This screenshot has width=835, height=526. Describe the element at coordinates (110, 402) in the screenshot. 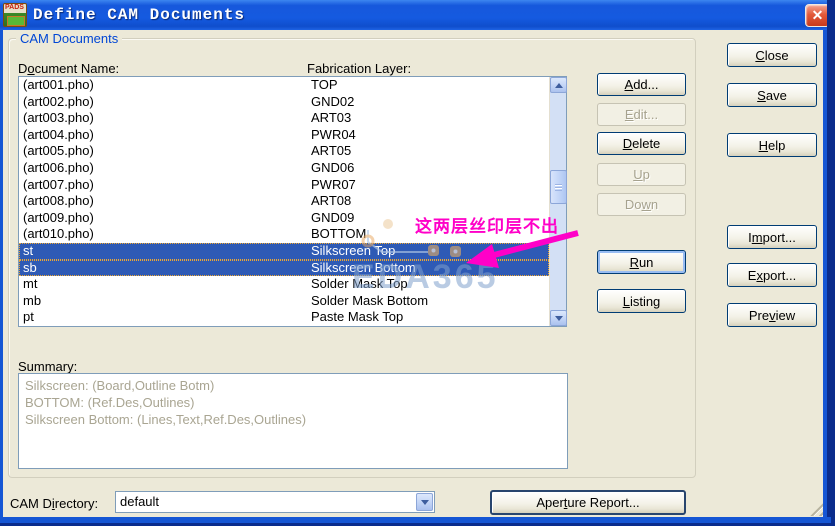

I see `summary-line: BOTTOM: (Ref.Des,Outlines)` at that location.